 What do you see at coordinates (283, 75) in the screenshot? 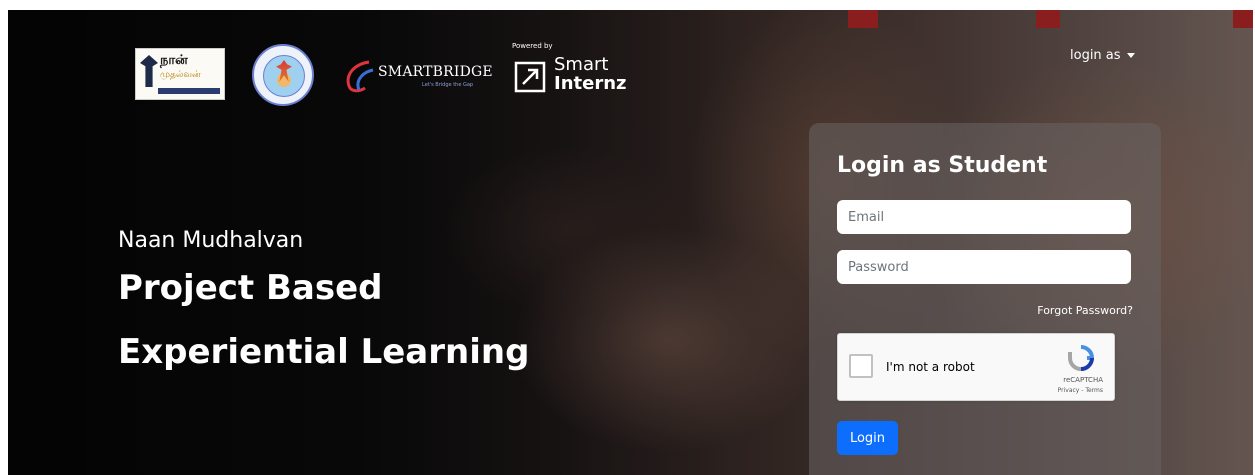
I see `skill-development-emblem-logo` at bounding box center [283, 75].